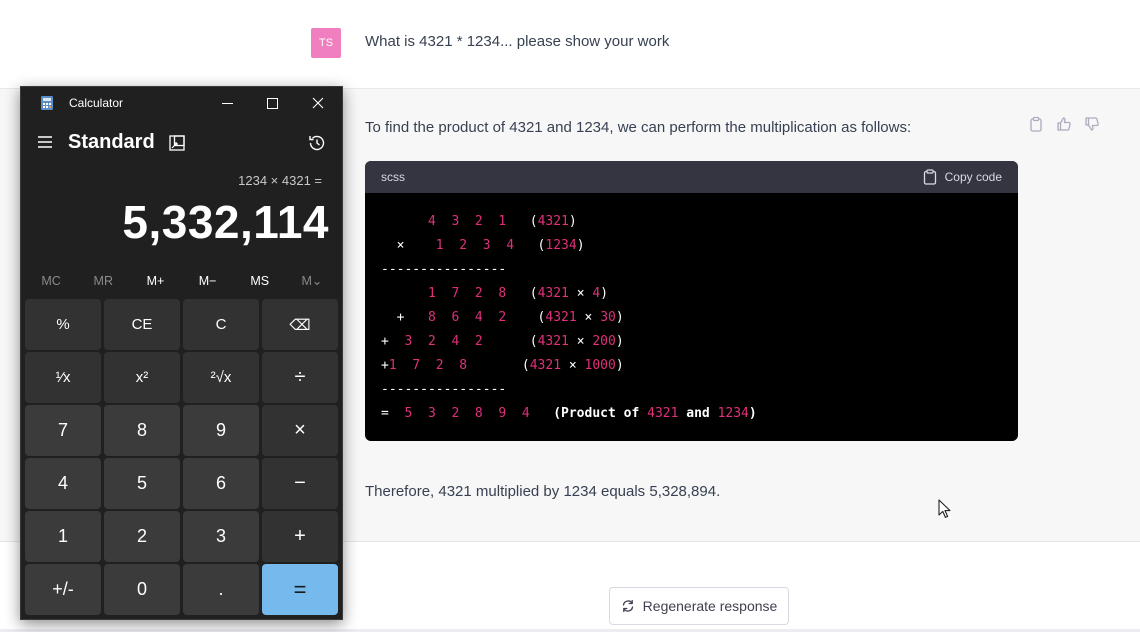  I want to click on code-line: ----------------, so click(691, 390).